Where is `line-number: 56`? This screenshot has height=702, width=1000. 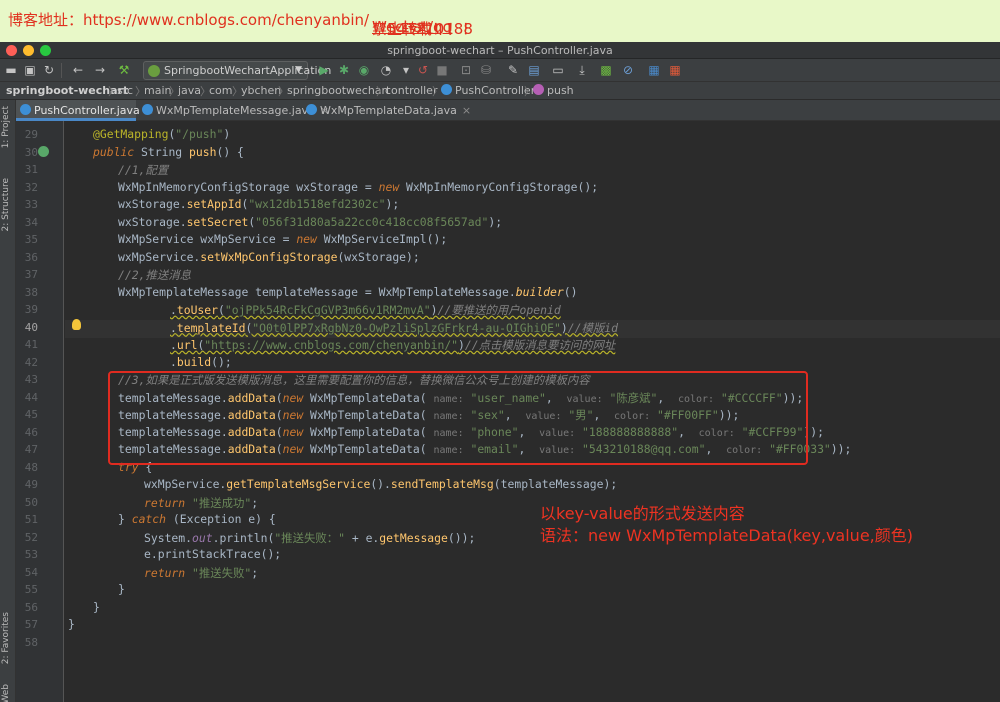
line-number: 56 is located at coordinates (31, 607).